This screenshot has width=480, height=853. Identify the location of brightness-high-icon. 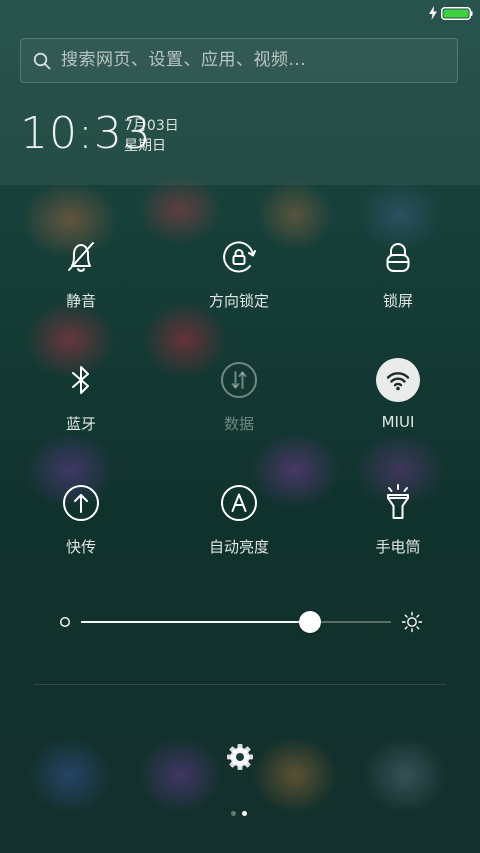
(412, 622).